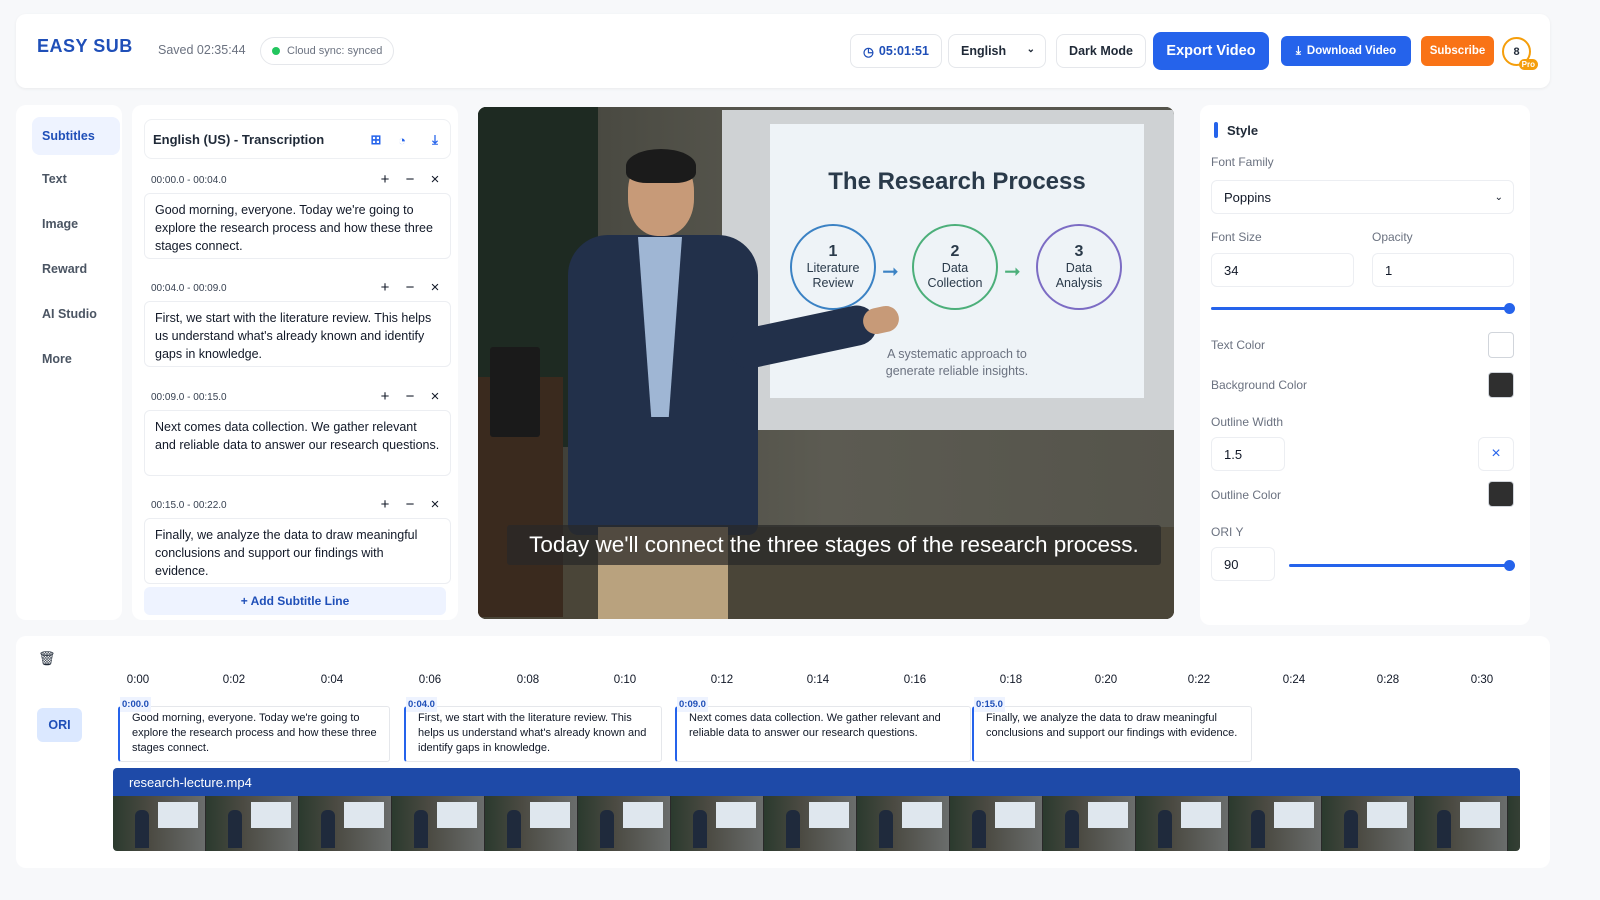 This screenshot has height=900, width=1600. I want to click on chevron-down-icon: ⌄, so click(1498, 197).